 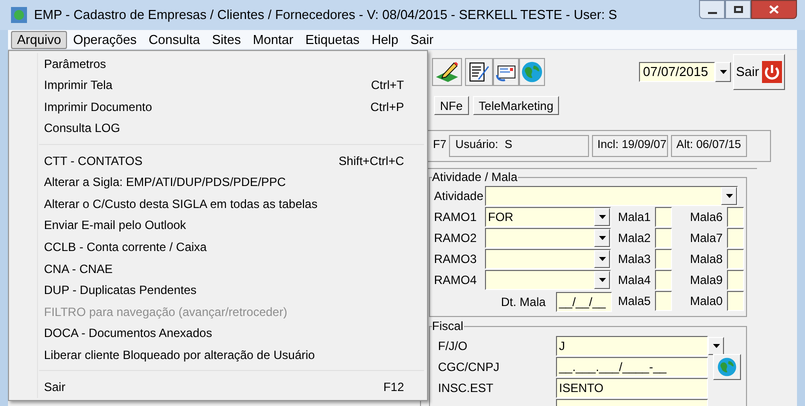 What do you see at coordinates (218, 269) in the screenshot?
I see `menu-item: CNA - CNAE` at bounding box center [218, 269].